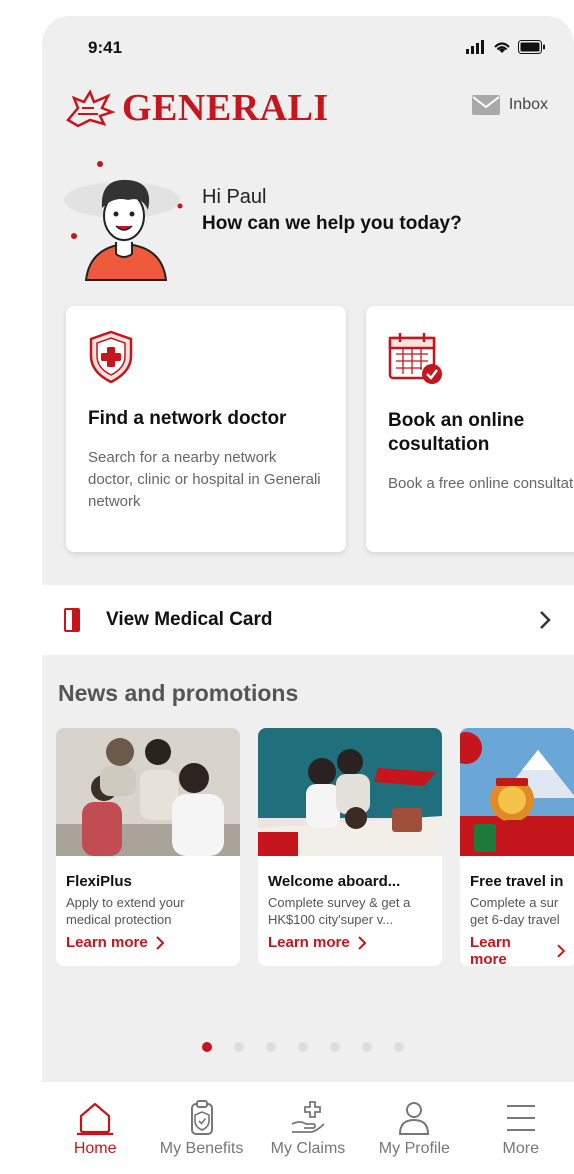  I want to click on greeting-hi: Hi Paul, so click(234, 197).